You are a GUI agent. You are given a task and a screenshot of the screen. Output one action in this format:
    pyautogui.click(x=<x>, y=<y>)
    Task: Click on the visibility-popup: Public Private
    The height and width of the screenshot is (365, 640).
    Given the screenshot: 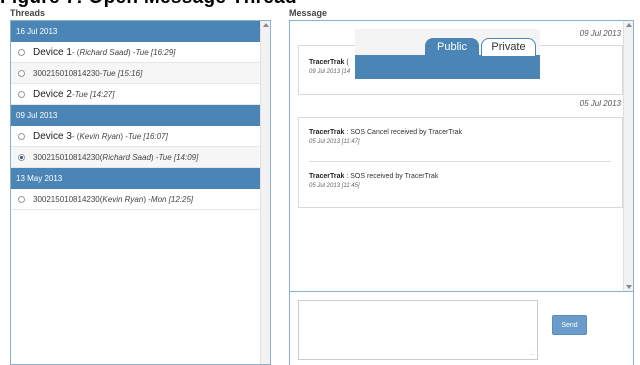 What is the action you would take?
    pyautogui.click(x=447, y=54)
    